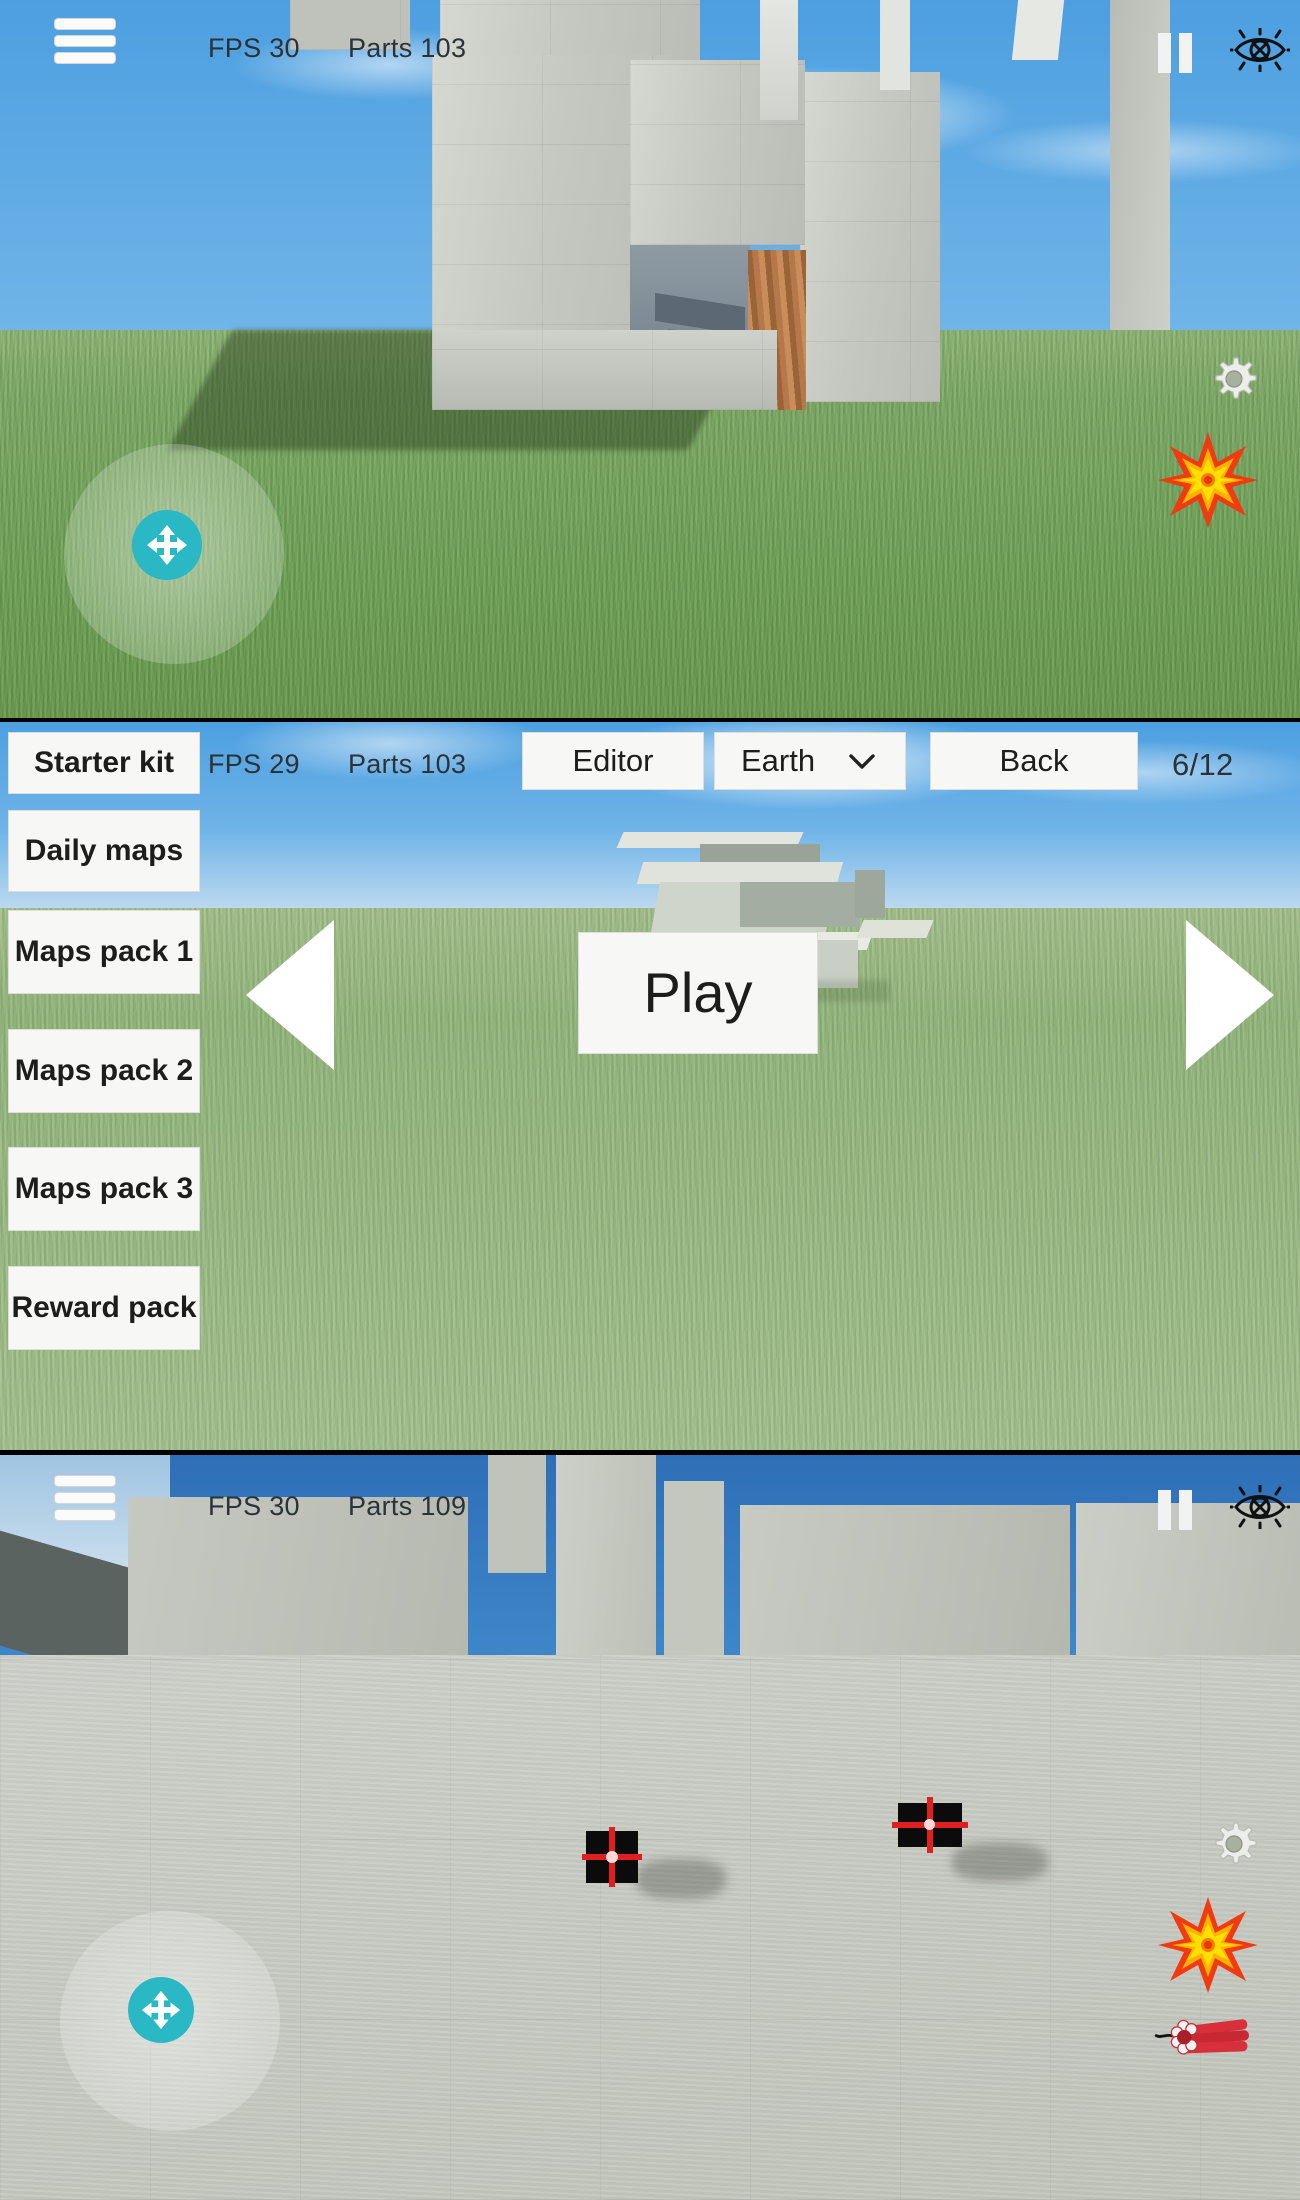 Image resolution: width=1300 pixels, height=2200 pixels. What do you see at coordinates (870, 894) in the screenshot?
I see `map-preview-tower` at bounding box center [870, 894].